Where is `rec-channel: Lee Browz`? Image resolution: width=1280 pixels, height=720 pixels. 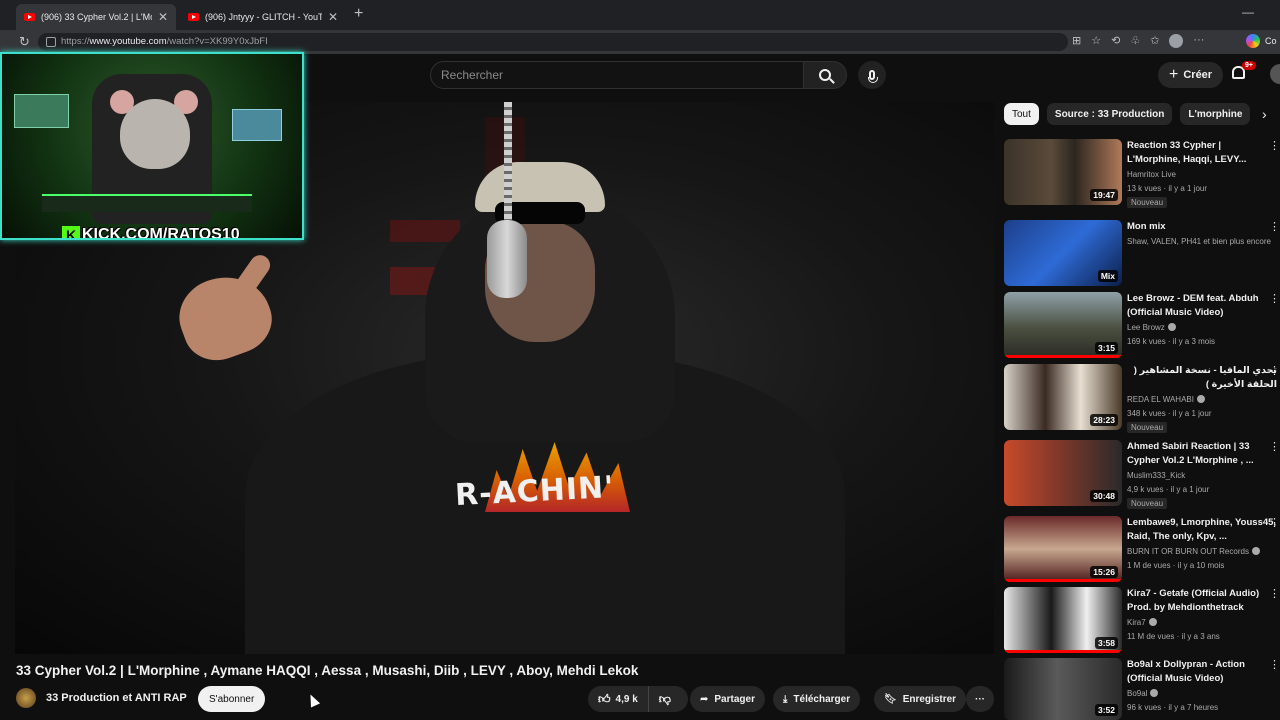
rec-channel: Lee Browz is located at coordinates (1151, 327).